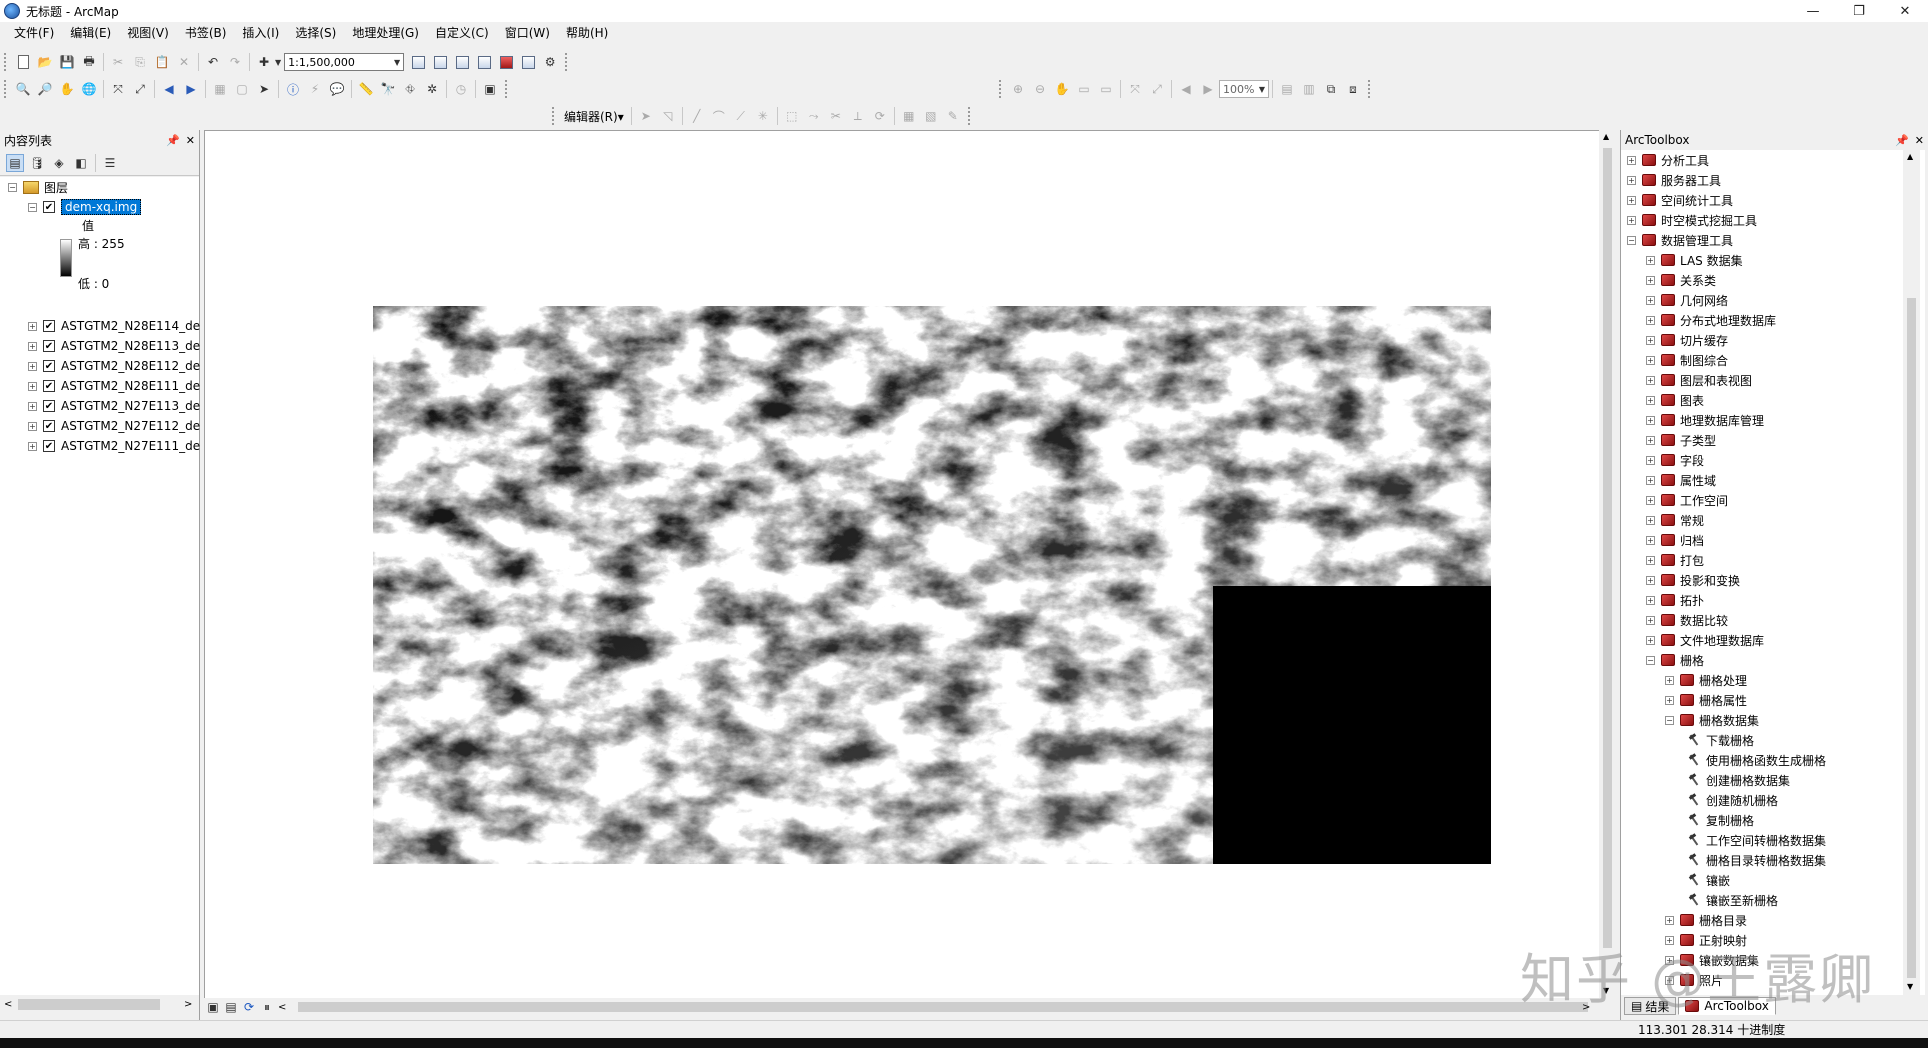 The image size is (1928, 1048). I want to click on arctoolbox-vertical-scrollbar: ▲ ▼, so click(1911, 572).